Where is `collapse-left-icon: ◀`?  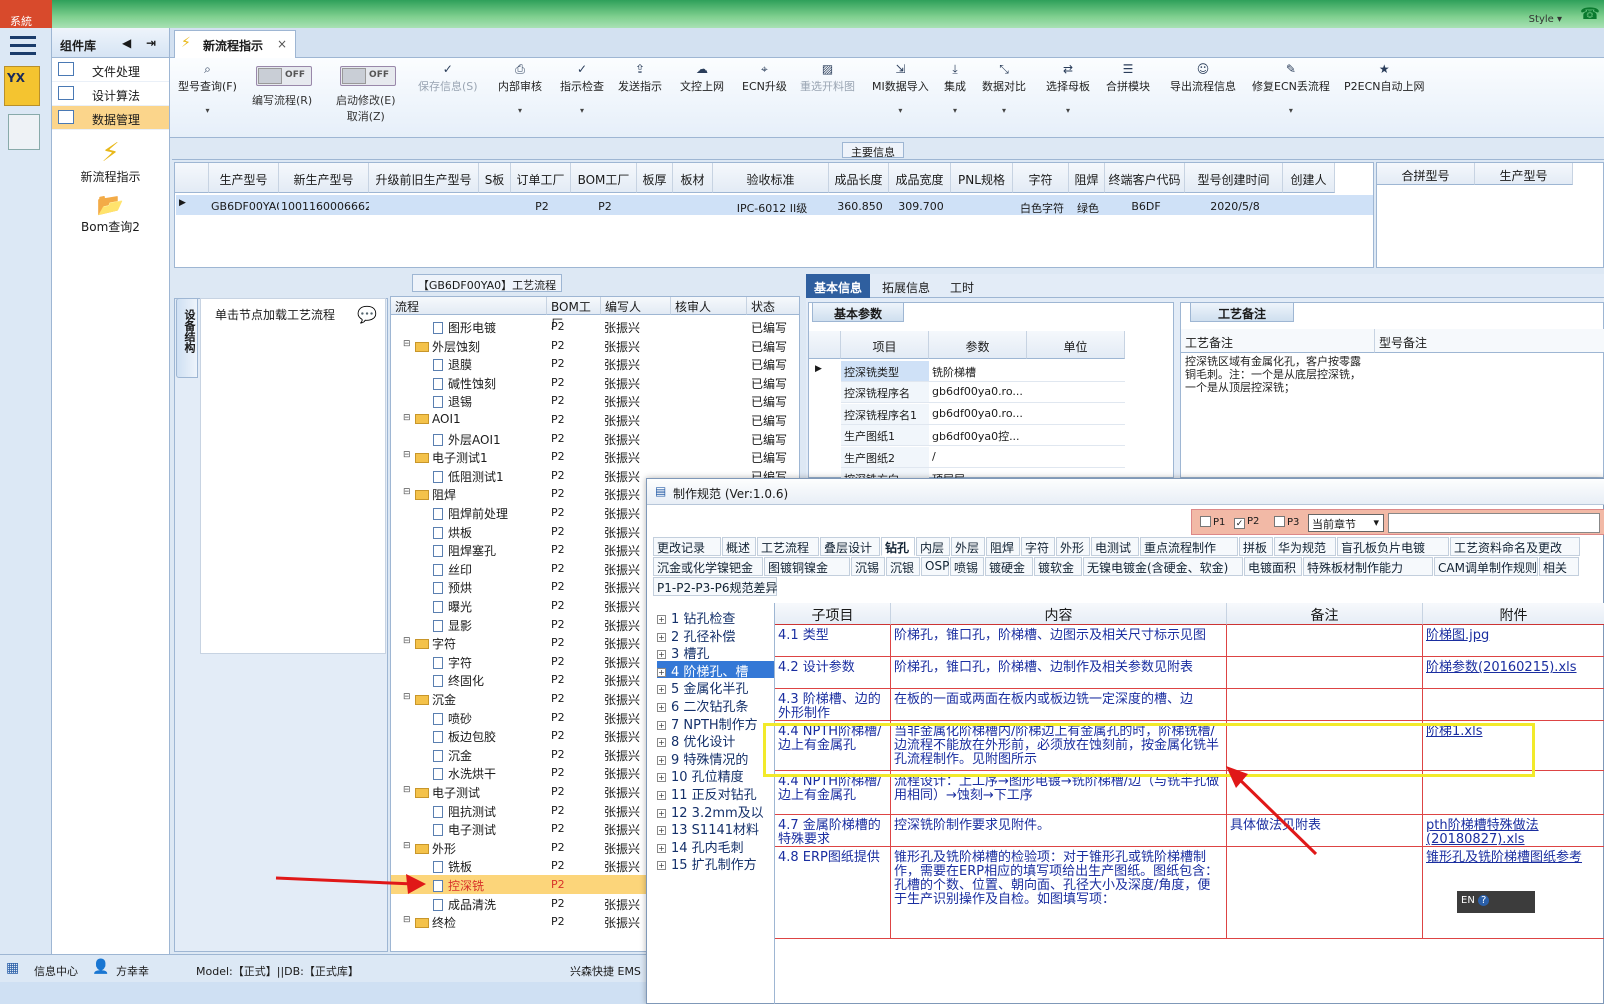
collapse-left-icon: ◀ is located at coordinates (126, 43).